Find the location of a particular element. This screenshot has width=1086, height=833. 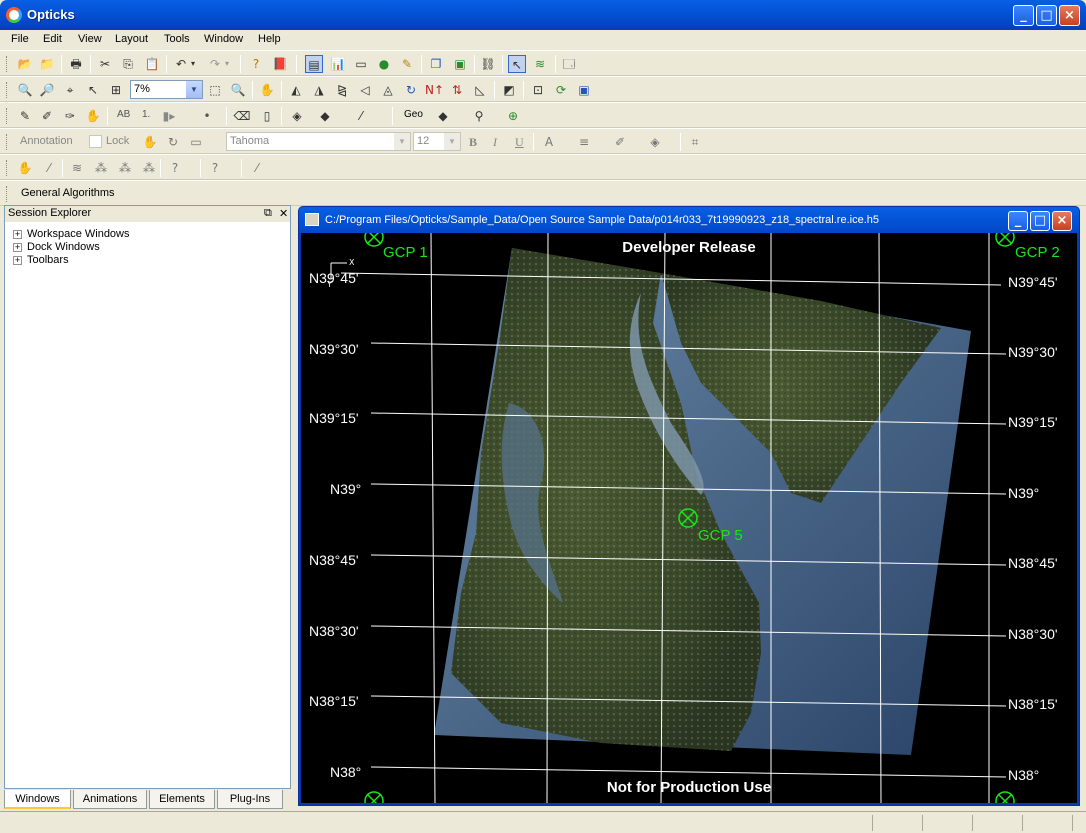

zoom-in-icon: 🔍 is located at coordinates (25, 90).